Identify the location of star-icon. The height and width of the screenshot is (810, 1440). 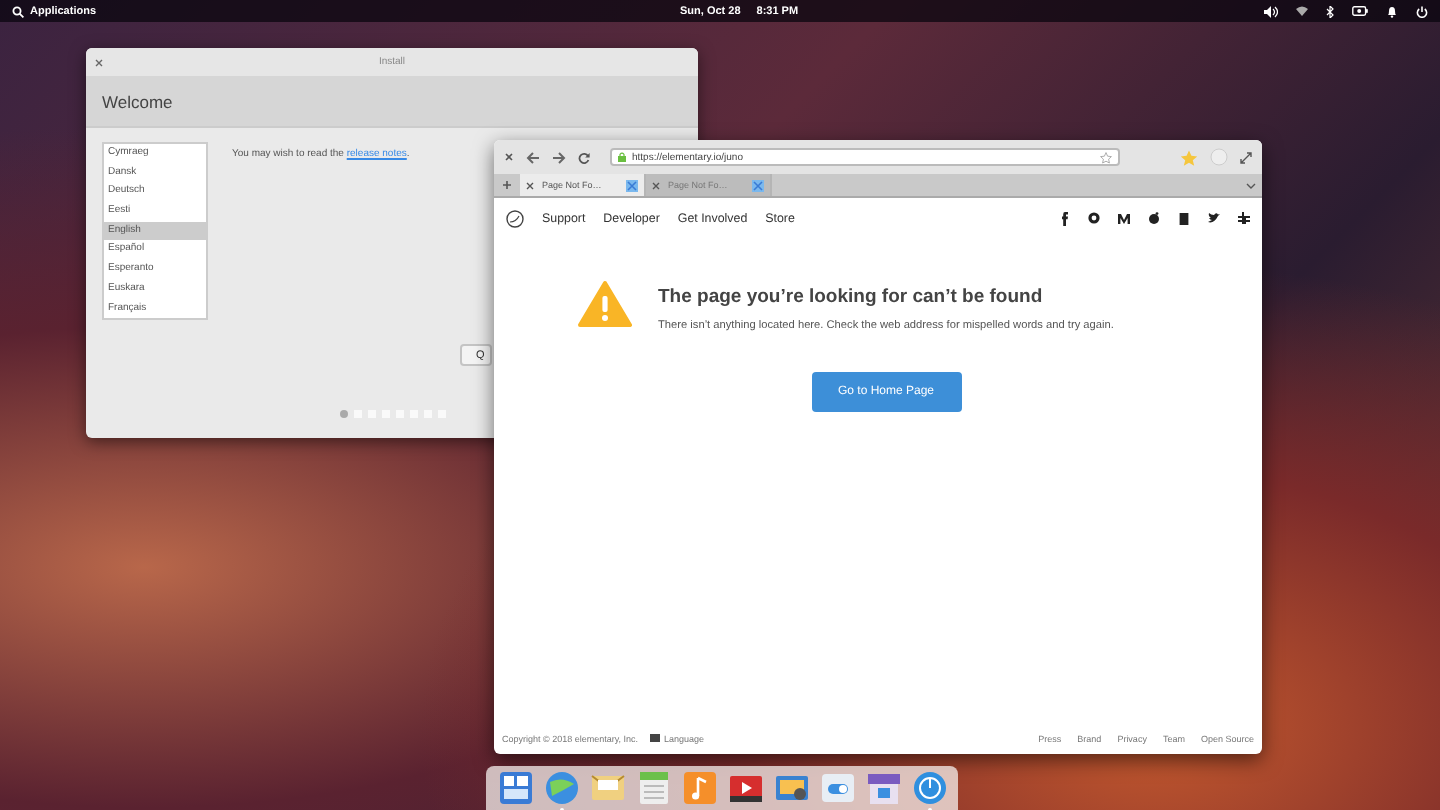
(1106, 157).